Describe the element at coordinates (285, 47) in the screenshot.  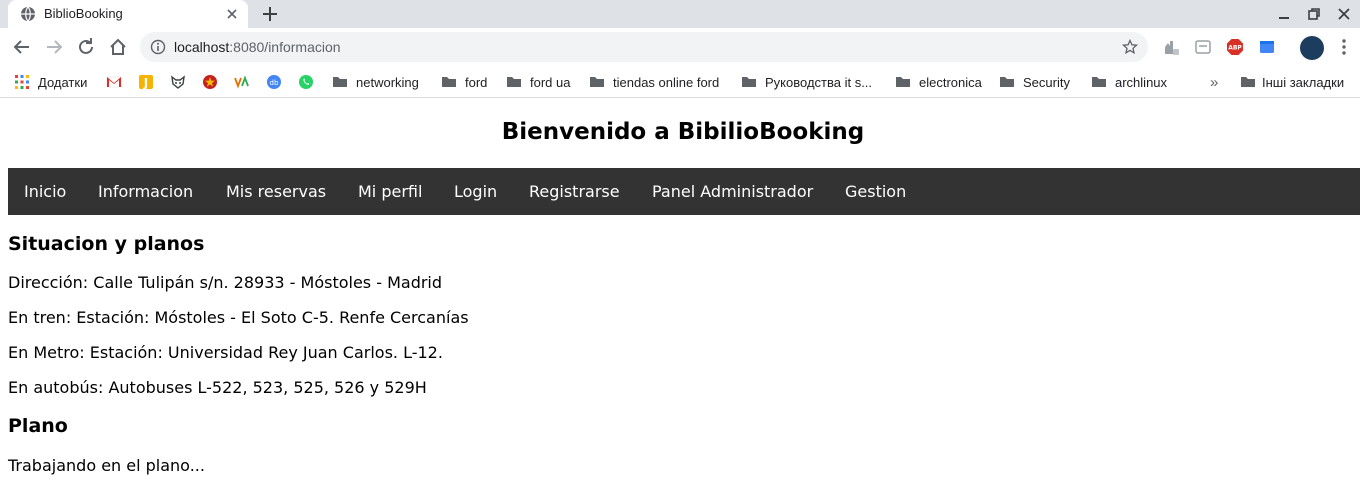
I see `url-path: :8080/informacion` at that location.